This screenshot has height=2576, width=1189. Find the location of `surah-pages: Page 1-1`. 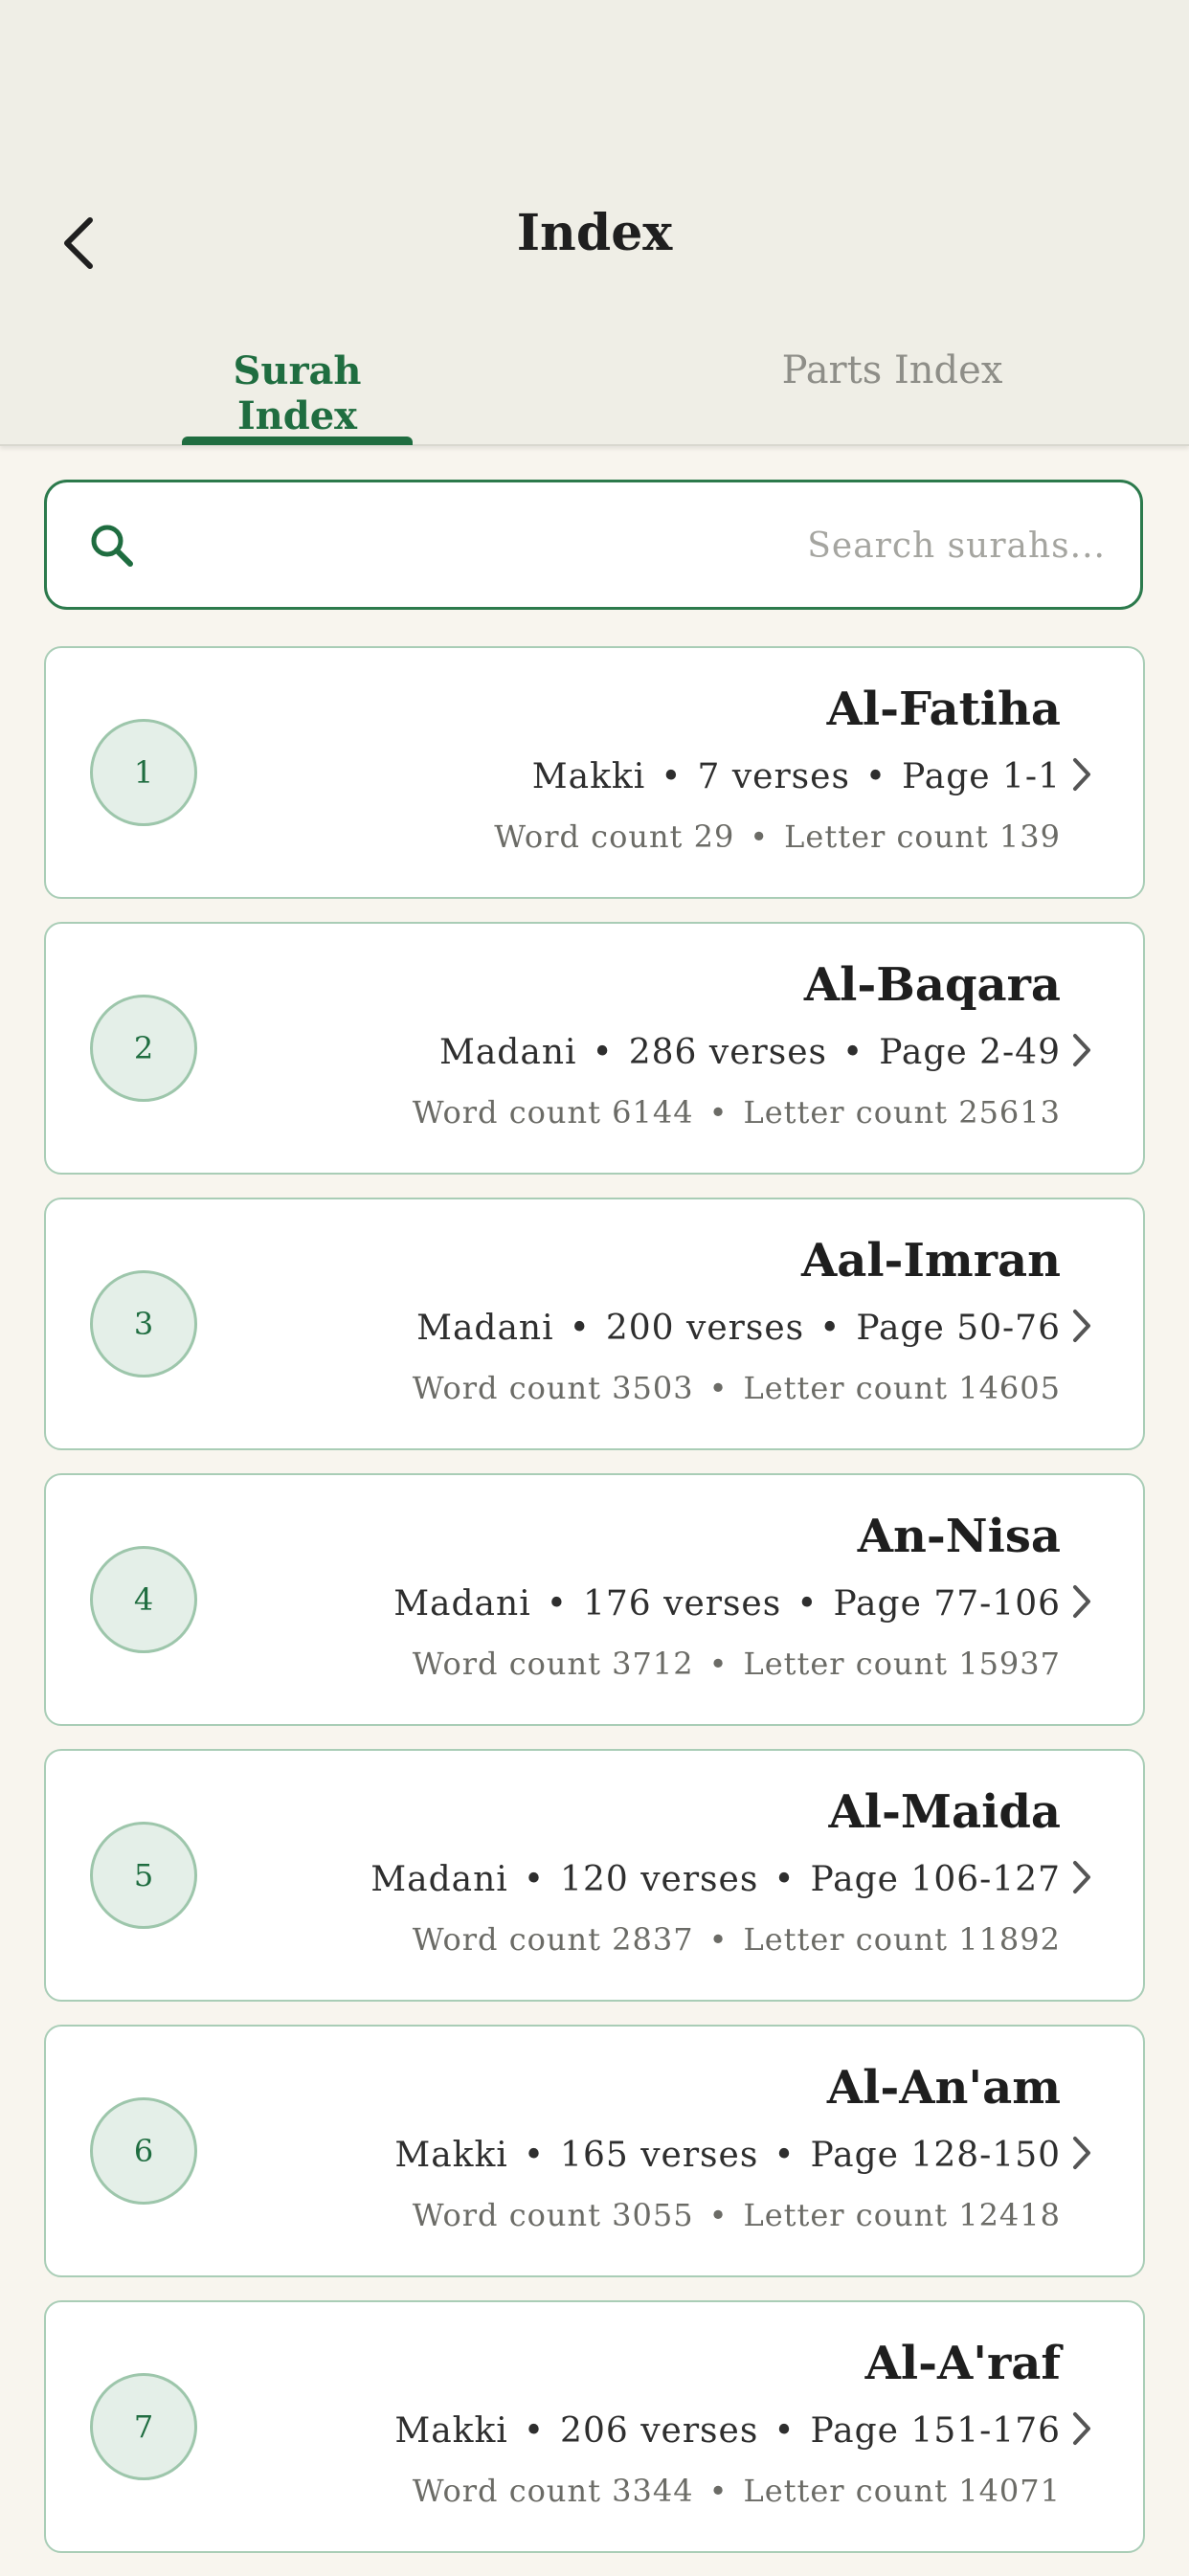

surah-pages: Page 1-1 is located at coordinates (981, 777).